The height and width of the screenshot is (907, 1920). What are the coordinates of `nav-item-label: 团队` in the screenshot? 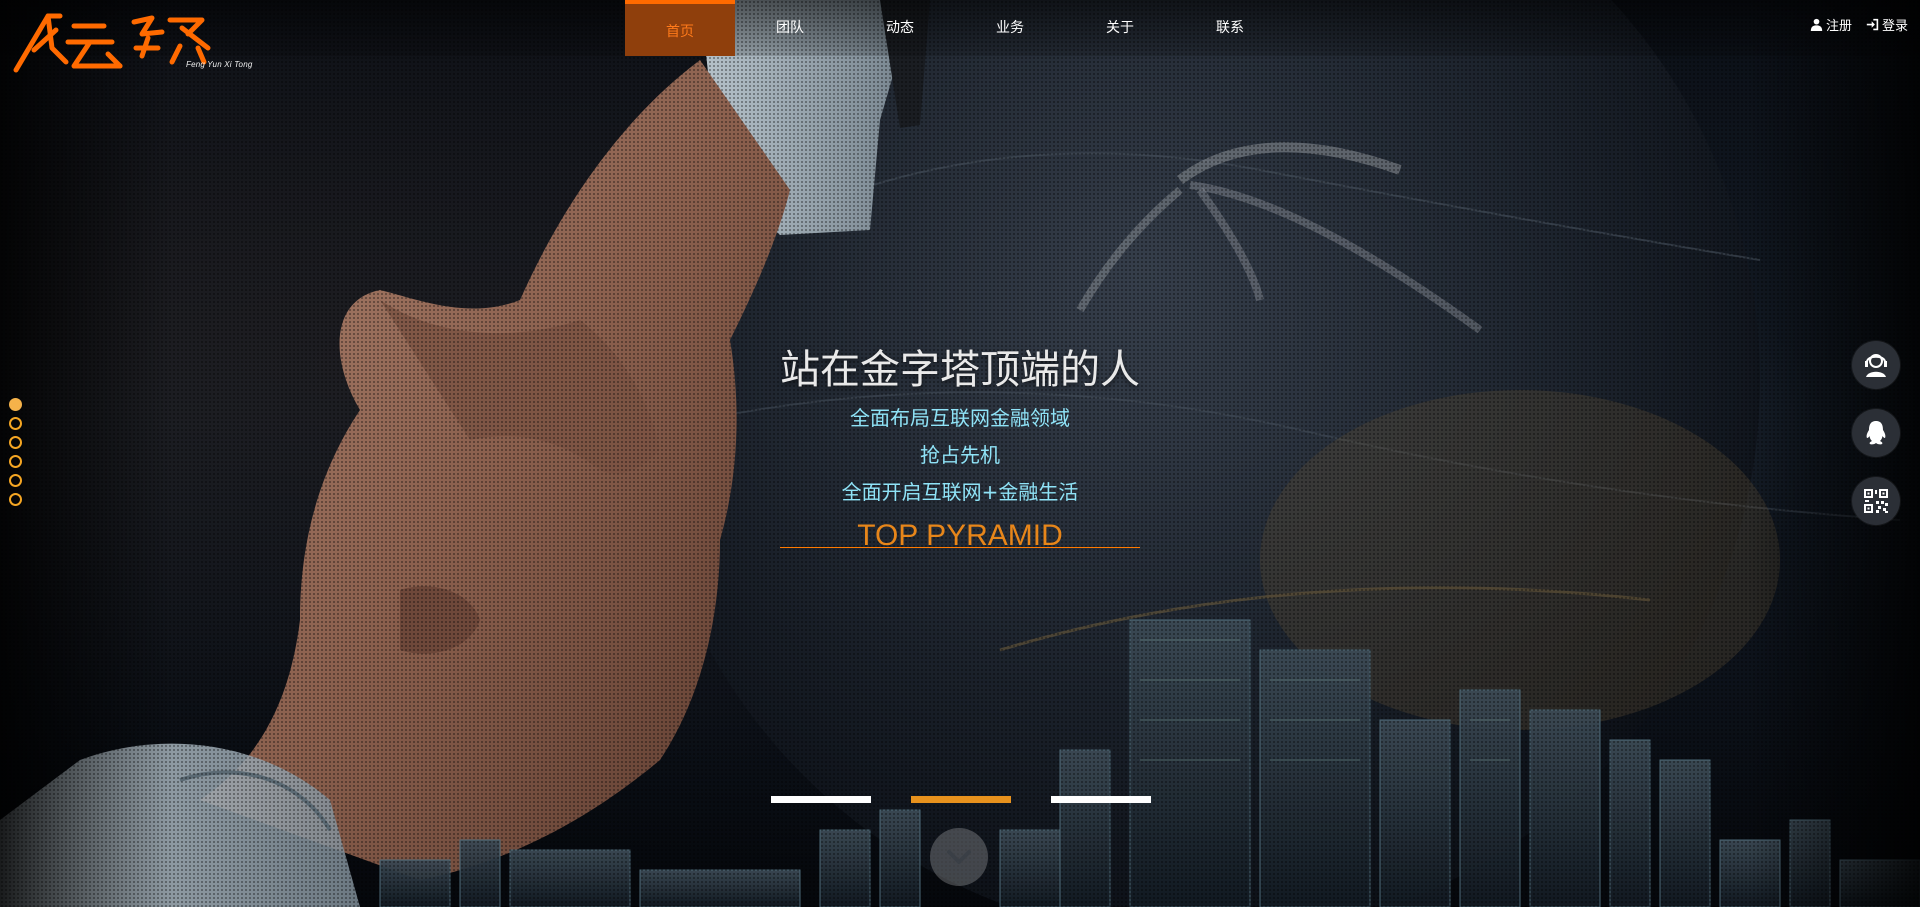 It's located at (790, 28).